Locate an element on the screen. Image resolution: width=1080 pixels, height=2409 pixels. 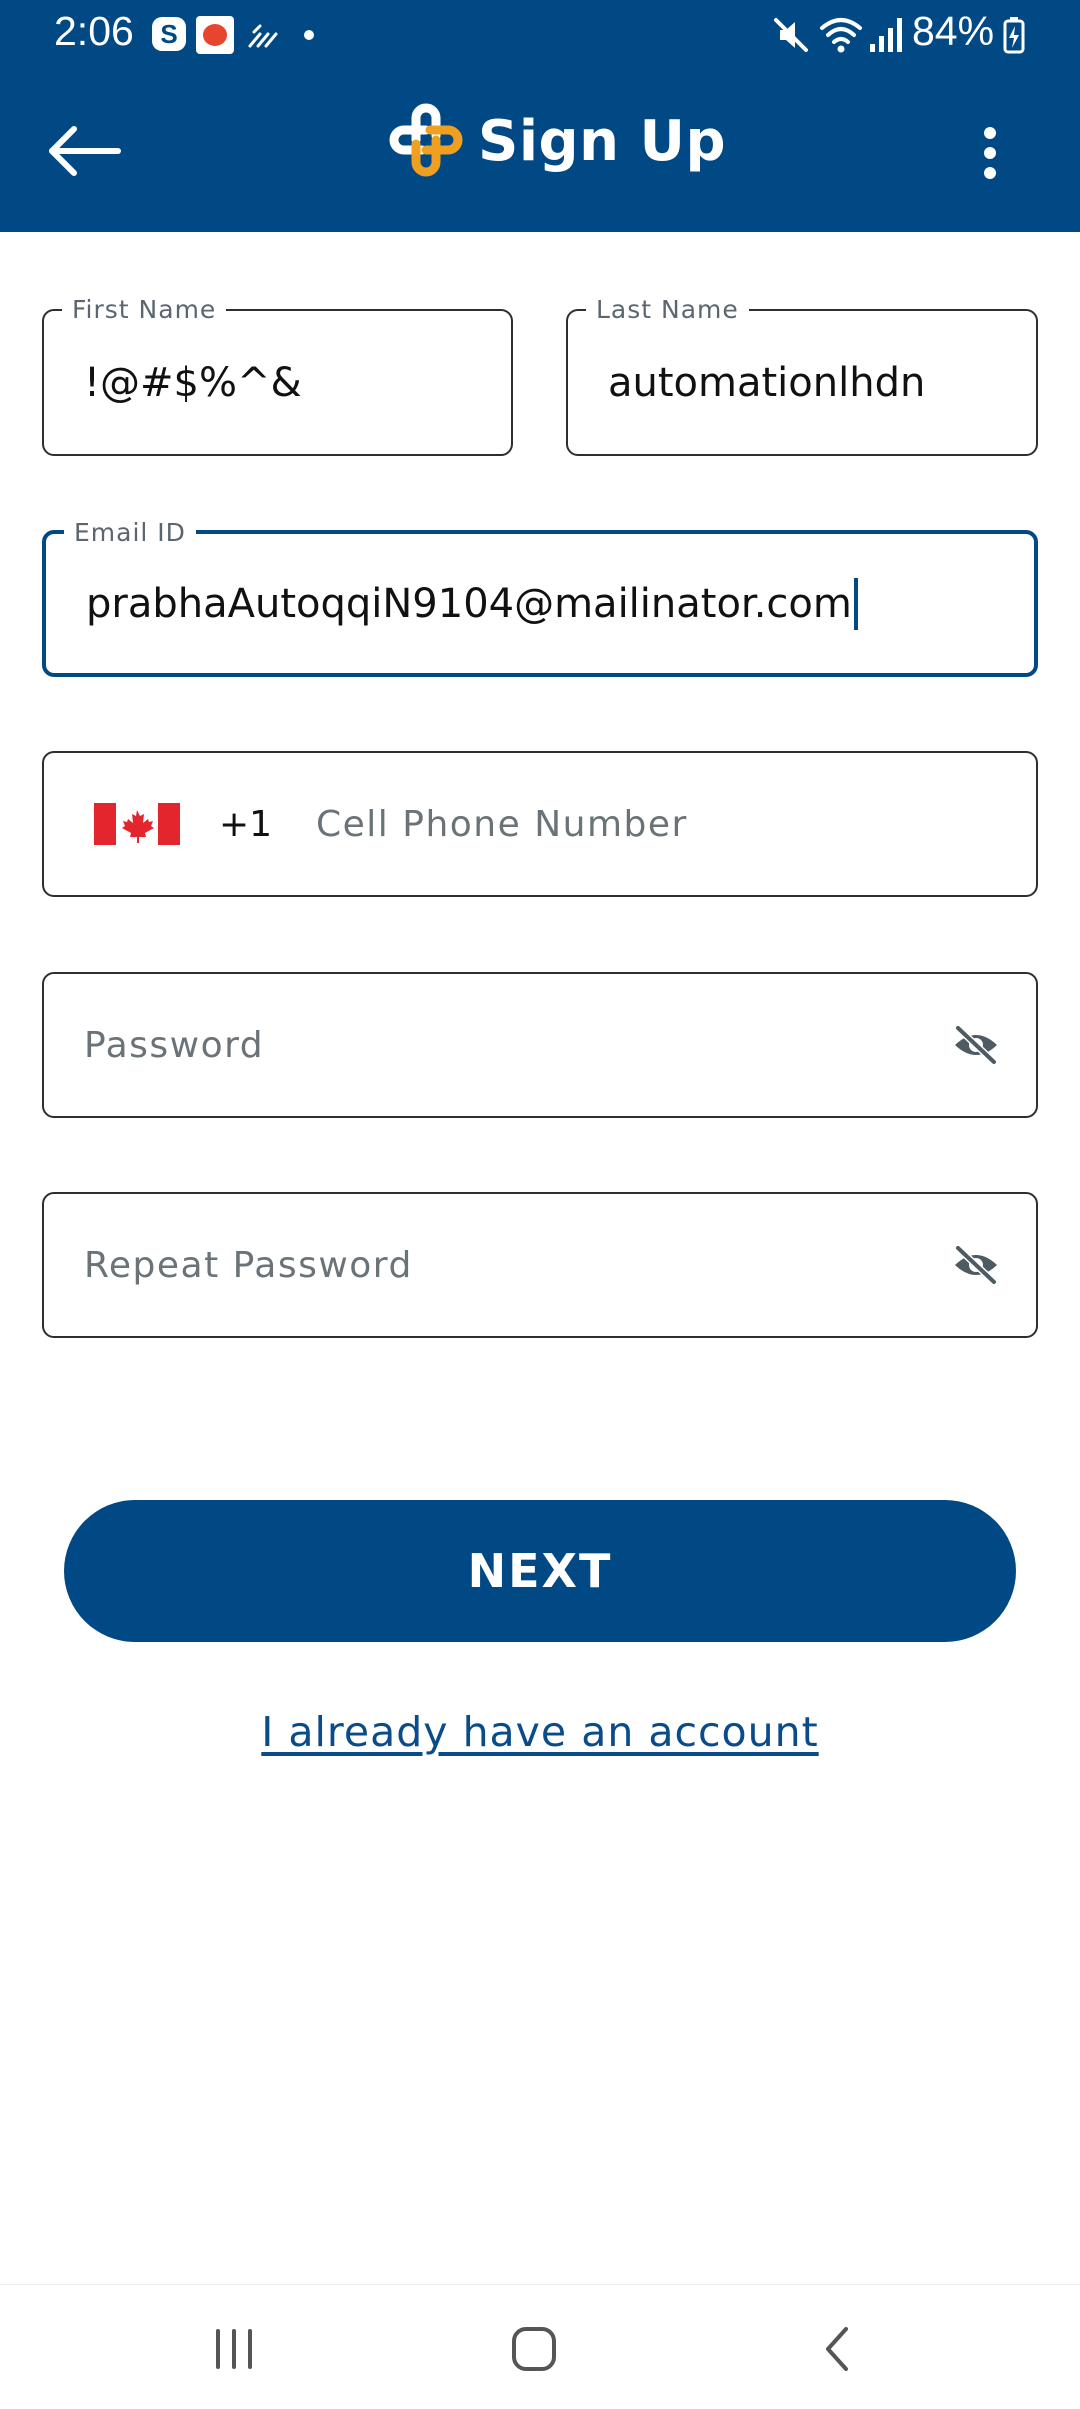
canada-flag-icon is located at coordinates (137, 824).